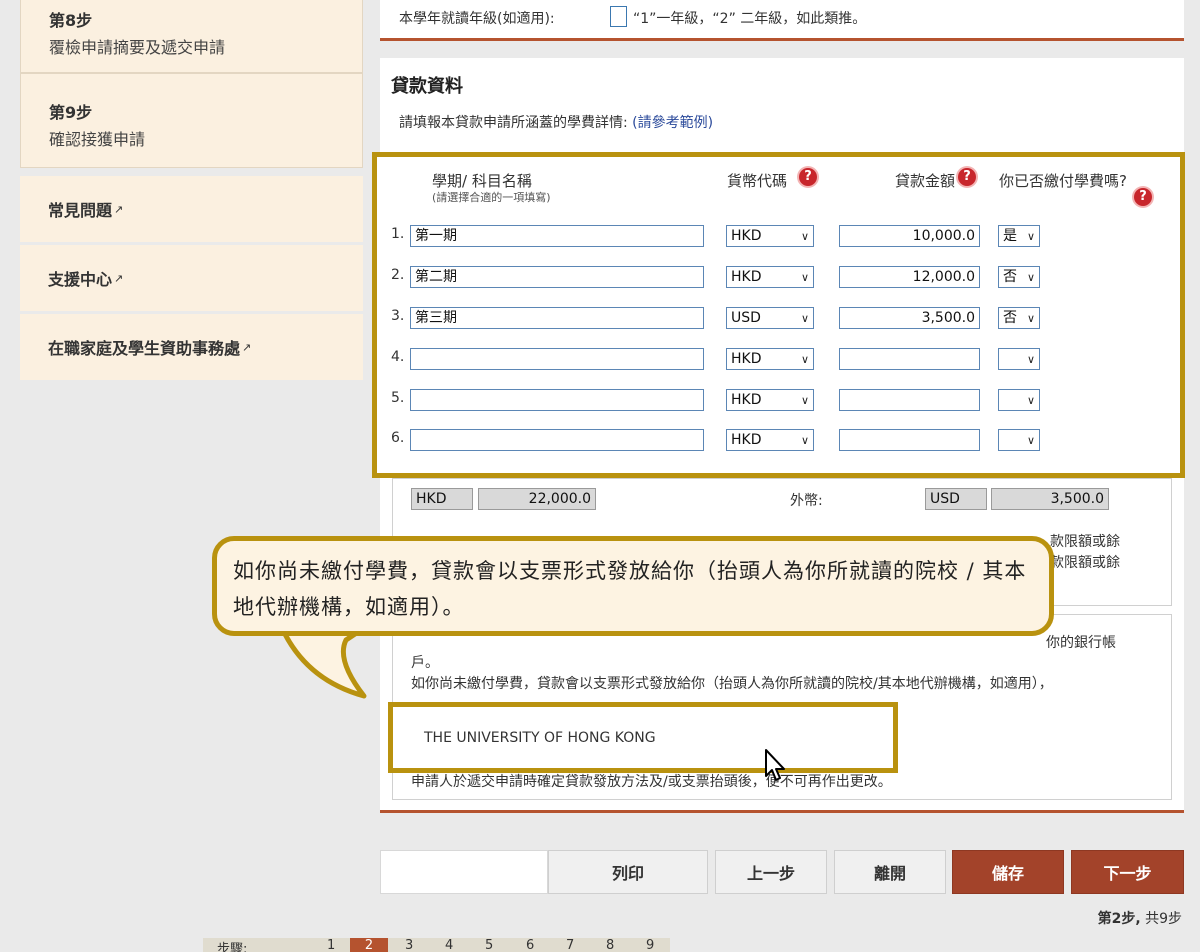  What do you see at coordinates (477, 19) in the screenshot?
I see `grade-label: 本學年就讀年級(如適用):` at bounding box center [477, 19].